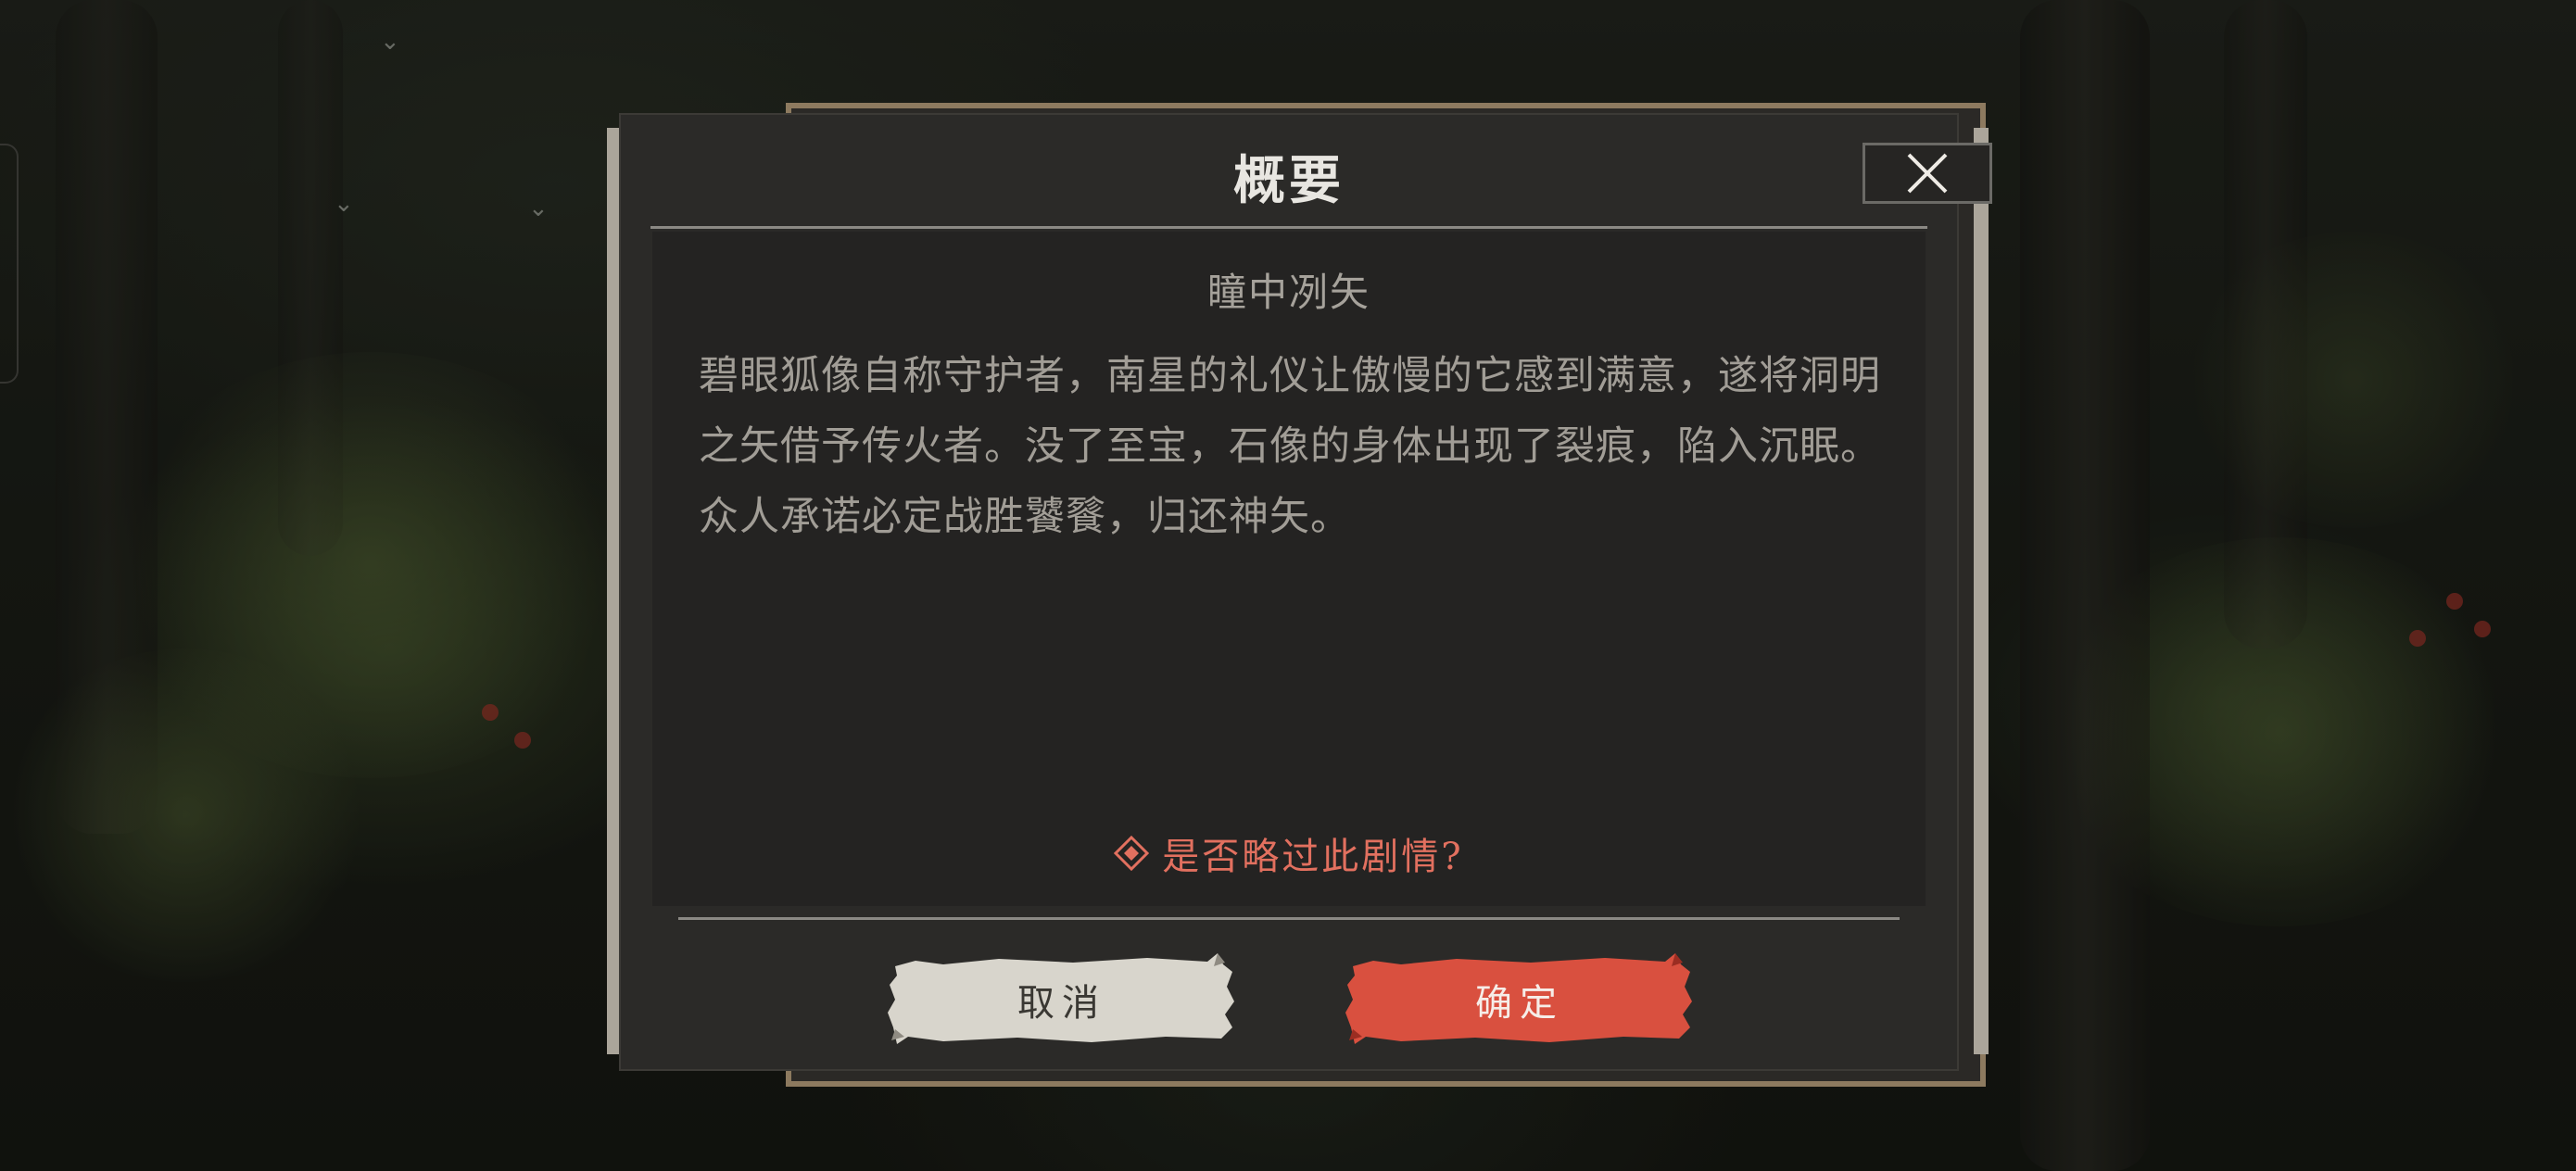 The image size is (2576, 1171). I want to click on skip-question: 是否略过此剧情?, so click(1289, 853).